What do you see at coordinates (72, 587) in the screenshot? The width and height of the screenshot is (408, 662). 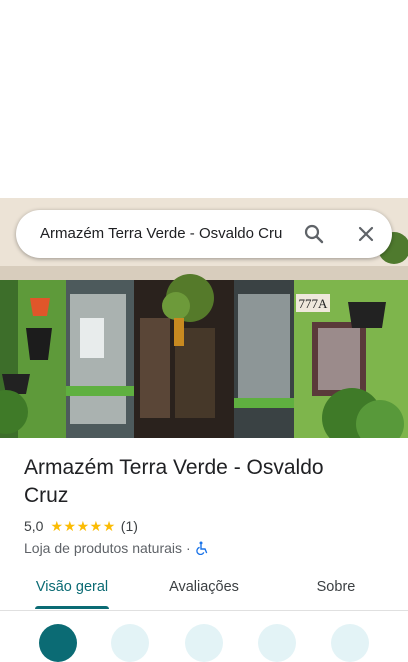 I see `tab-overview: Visão geral` at bounding box center [72, 587].